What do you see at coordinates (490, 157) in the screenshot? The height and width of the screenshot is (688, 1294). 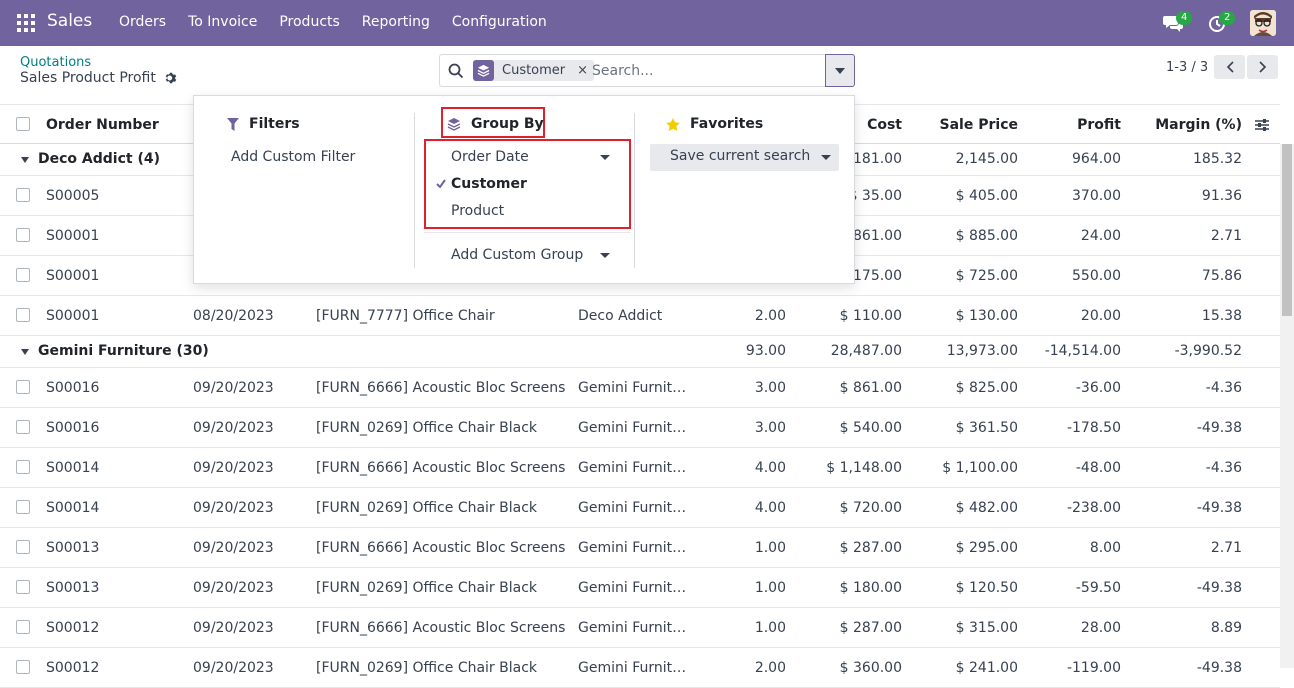 I see `group-by-order-date: Order Date` at bounding box center [490, 157].